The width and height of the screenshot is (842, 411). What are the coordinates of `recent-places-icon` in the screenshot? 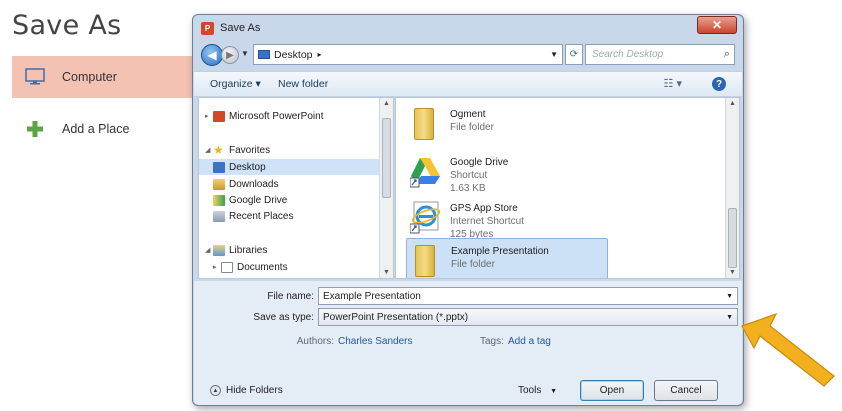 It's located at (219, 216).